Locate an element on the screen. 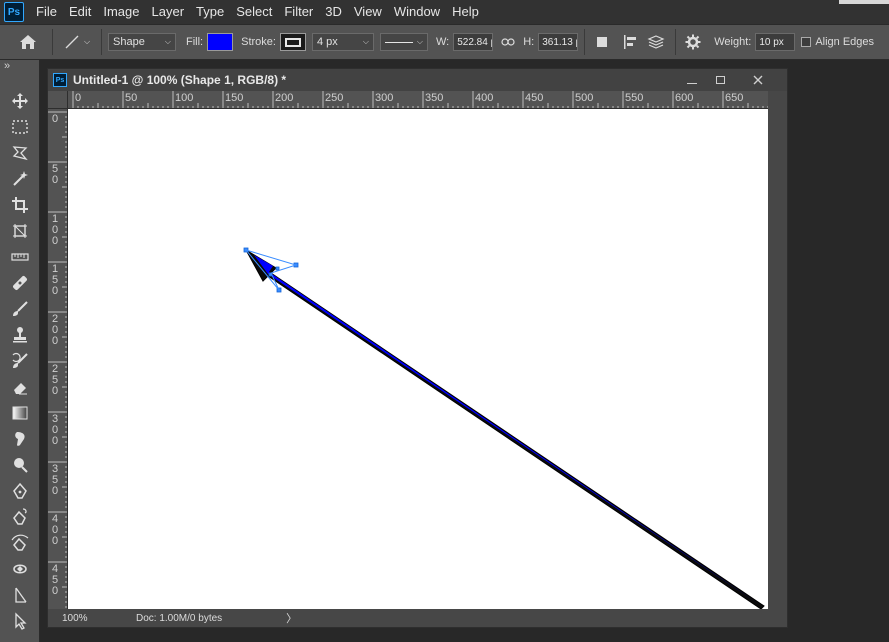  menu-filter: Filter is located at coordinates (298, 12).